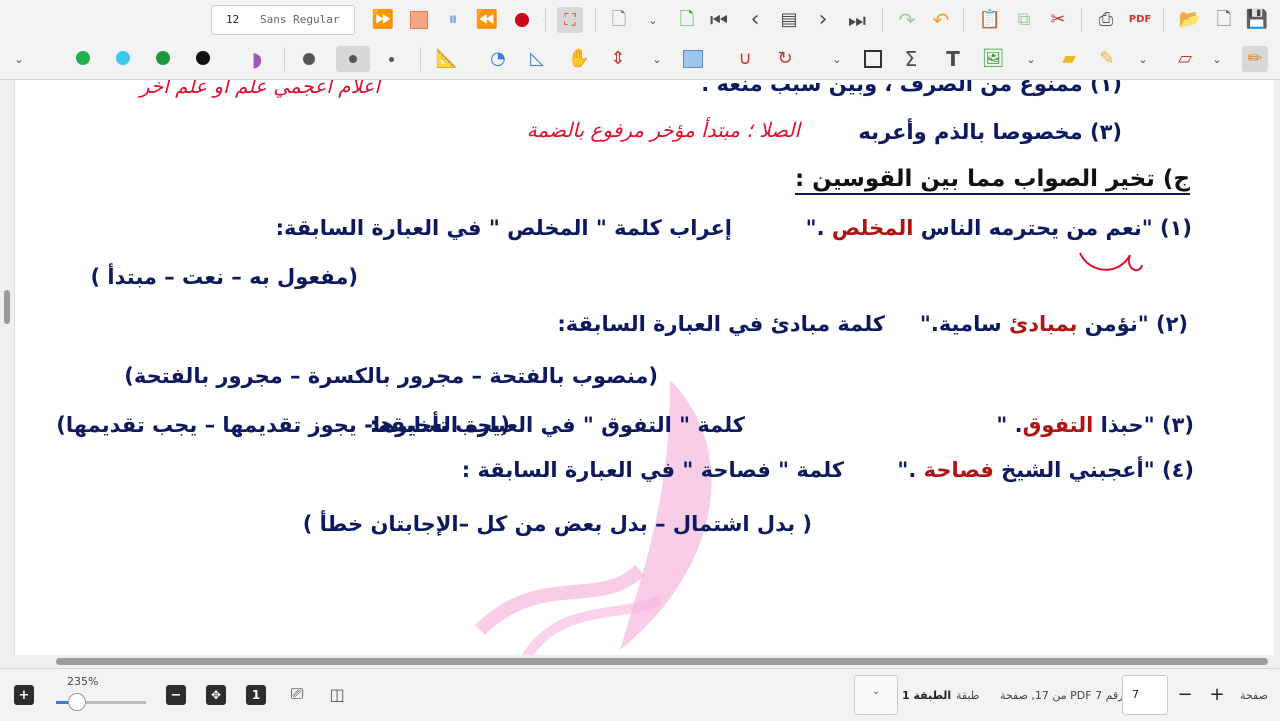  What do you see at coordinates (990, 20) in the screenshot?
I see `paste-icon: 📋` at bounding box center [990, 20].